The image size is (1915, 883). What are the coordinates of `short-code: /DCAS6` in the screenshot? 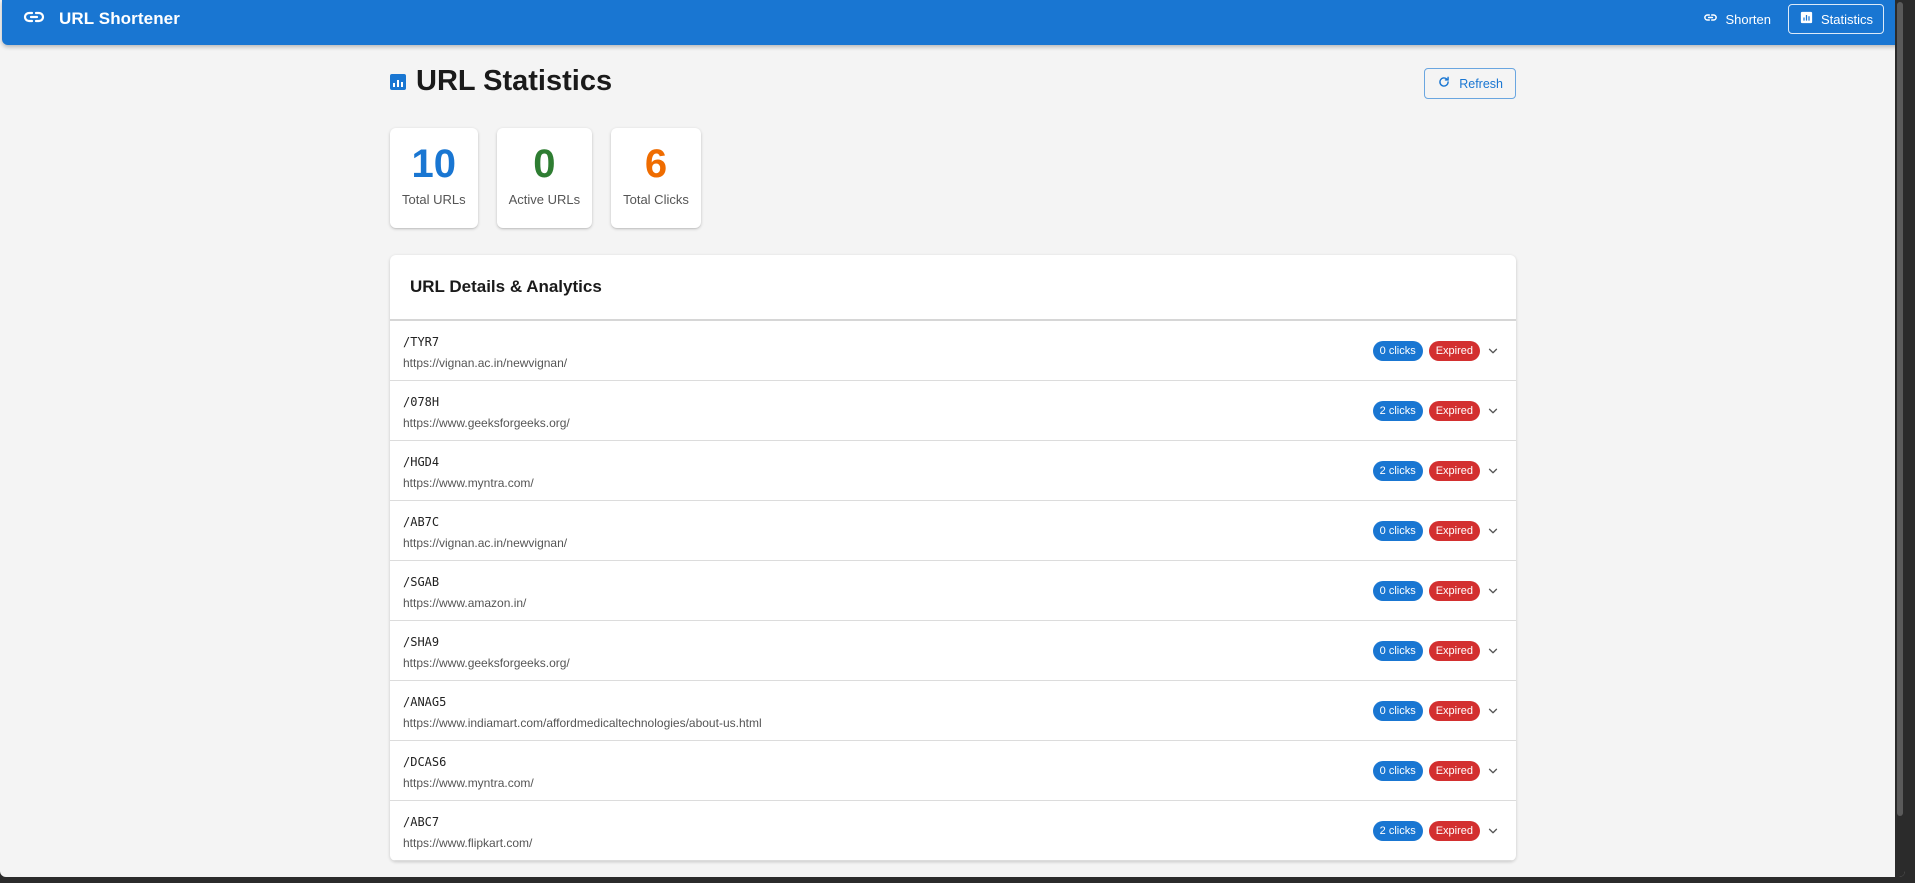 It's located at (425, 762).